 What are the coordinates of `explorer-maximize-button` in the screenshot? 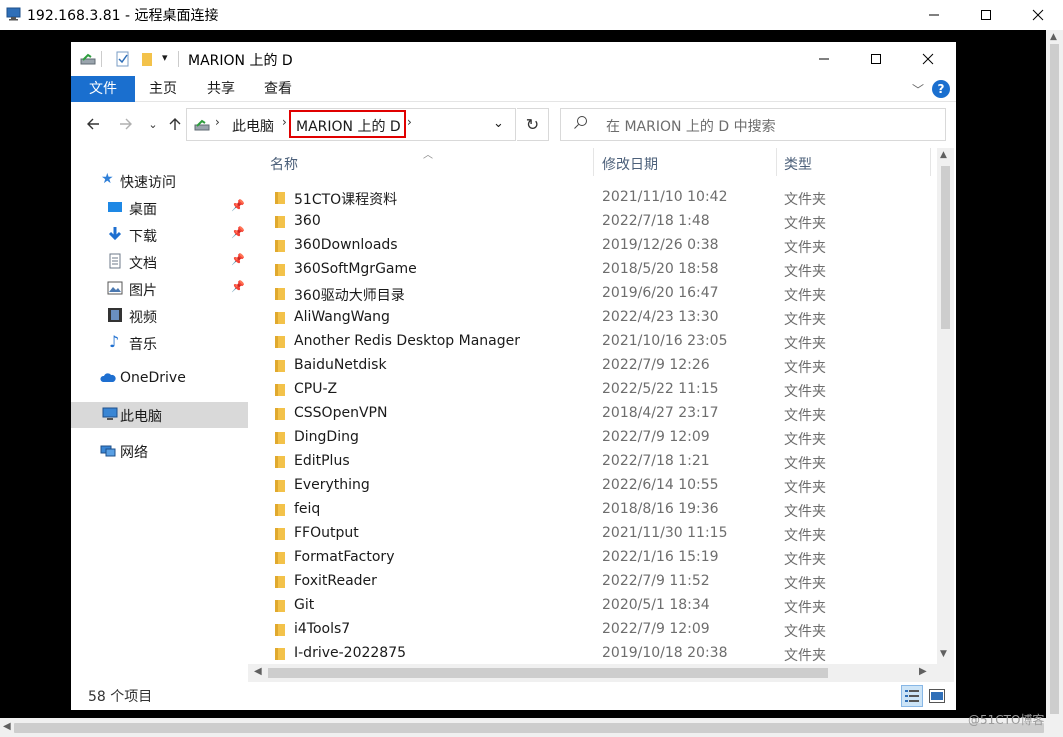 It's located at (876, 59).